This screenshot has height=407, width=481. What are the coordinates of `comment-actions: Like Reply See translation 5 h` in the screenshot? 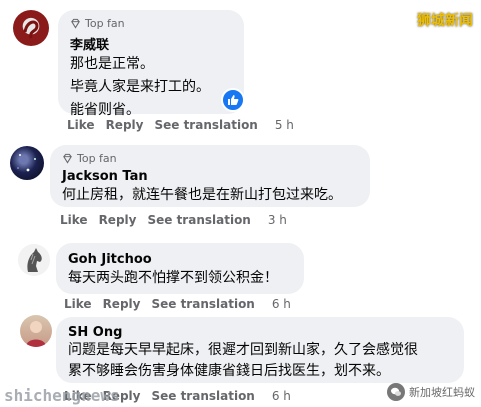 It's located at (180, 125).